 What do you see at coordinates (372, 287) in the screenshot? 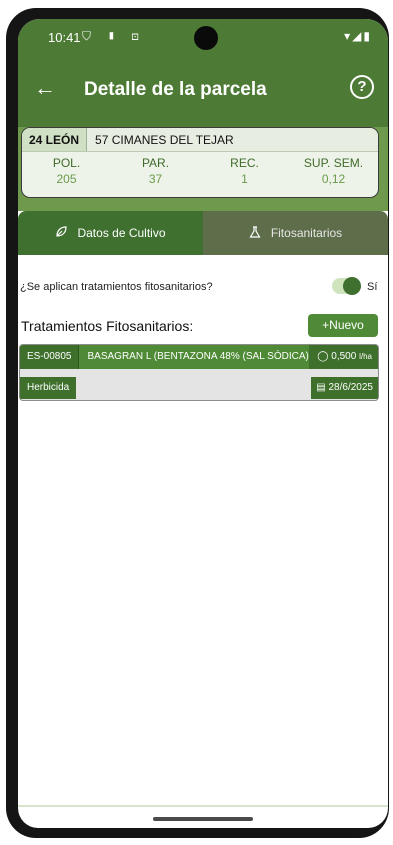
I see `toggle-label: Sí` at bounding box center [372, 287].